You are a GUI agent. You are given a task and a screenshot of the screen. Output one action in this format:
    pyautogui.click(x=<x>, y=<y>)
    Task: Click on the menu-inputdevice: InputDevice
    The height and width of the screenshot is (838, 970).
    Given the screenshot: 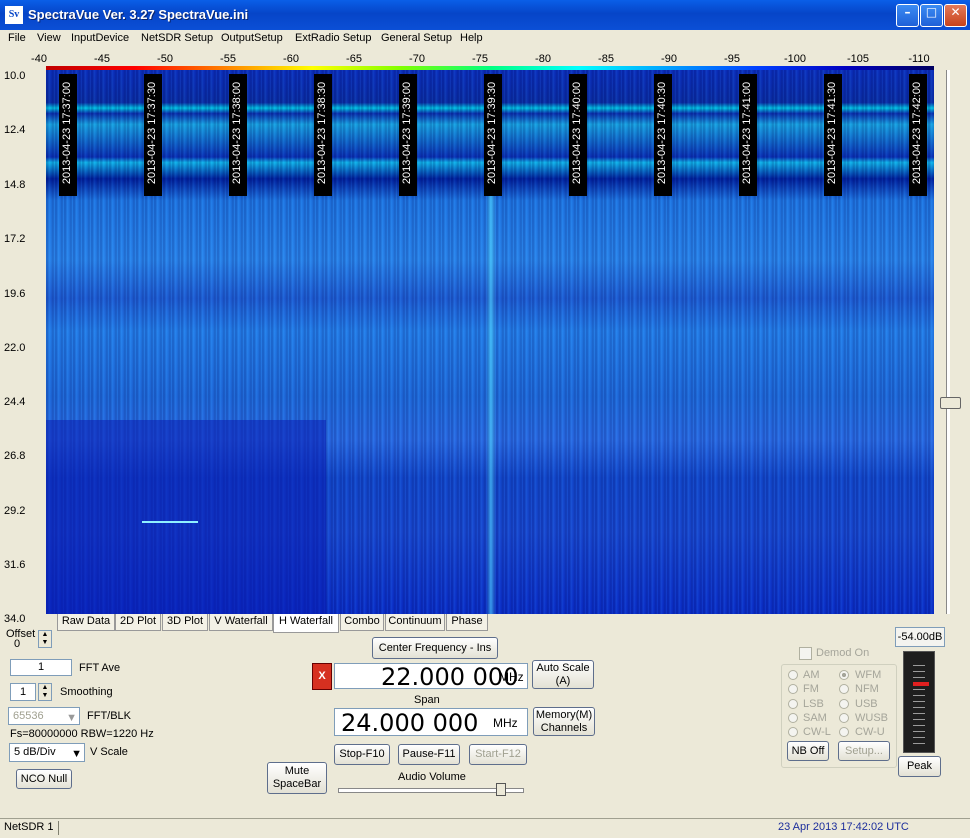 What is the action you would take?
    pyautogui.click(x=100, y=38)
    